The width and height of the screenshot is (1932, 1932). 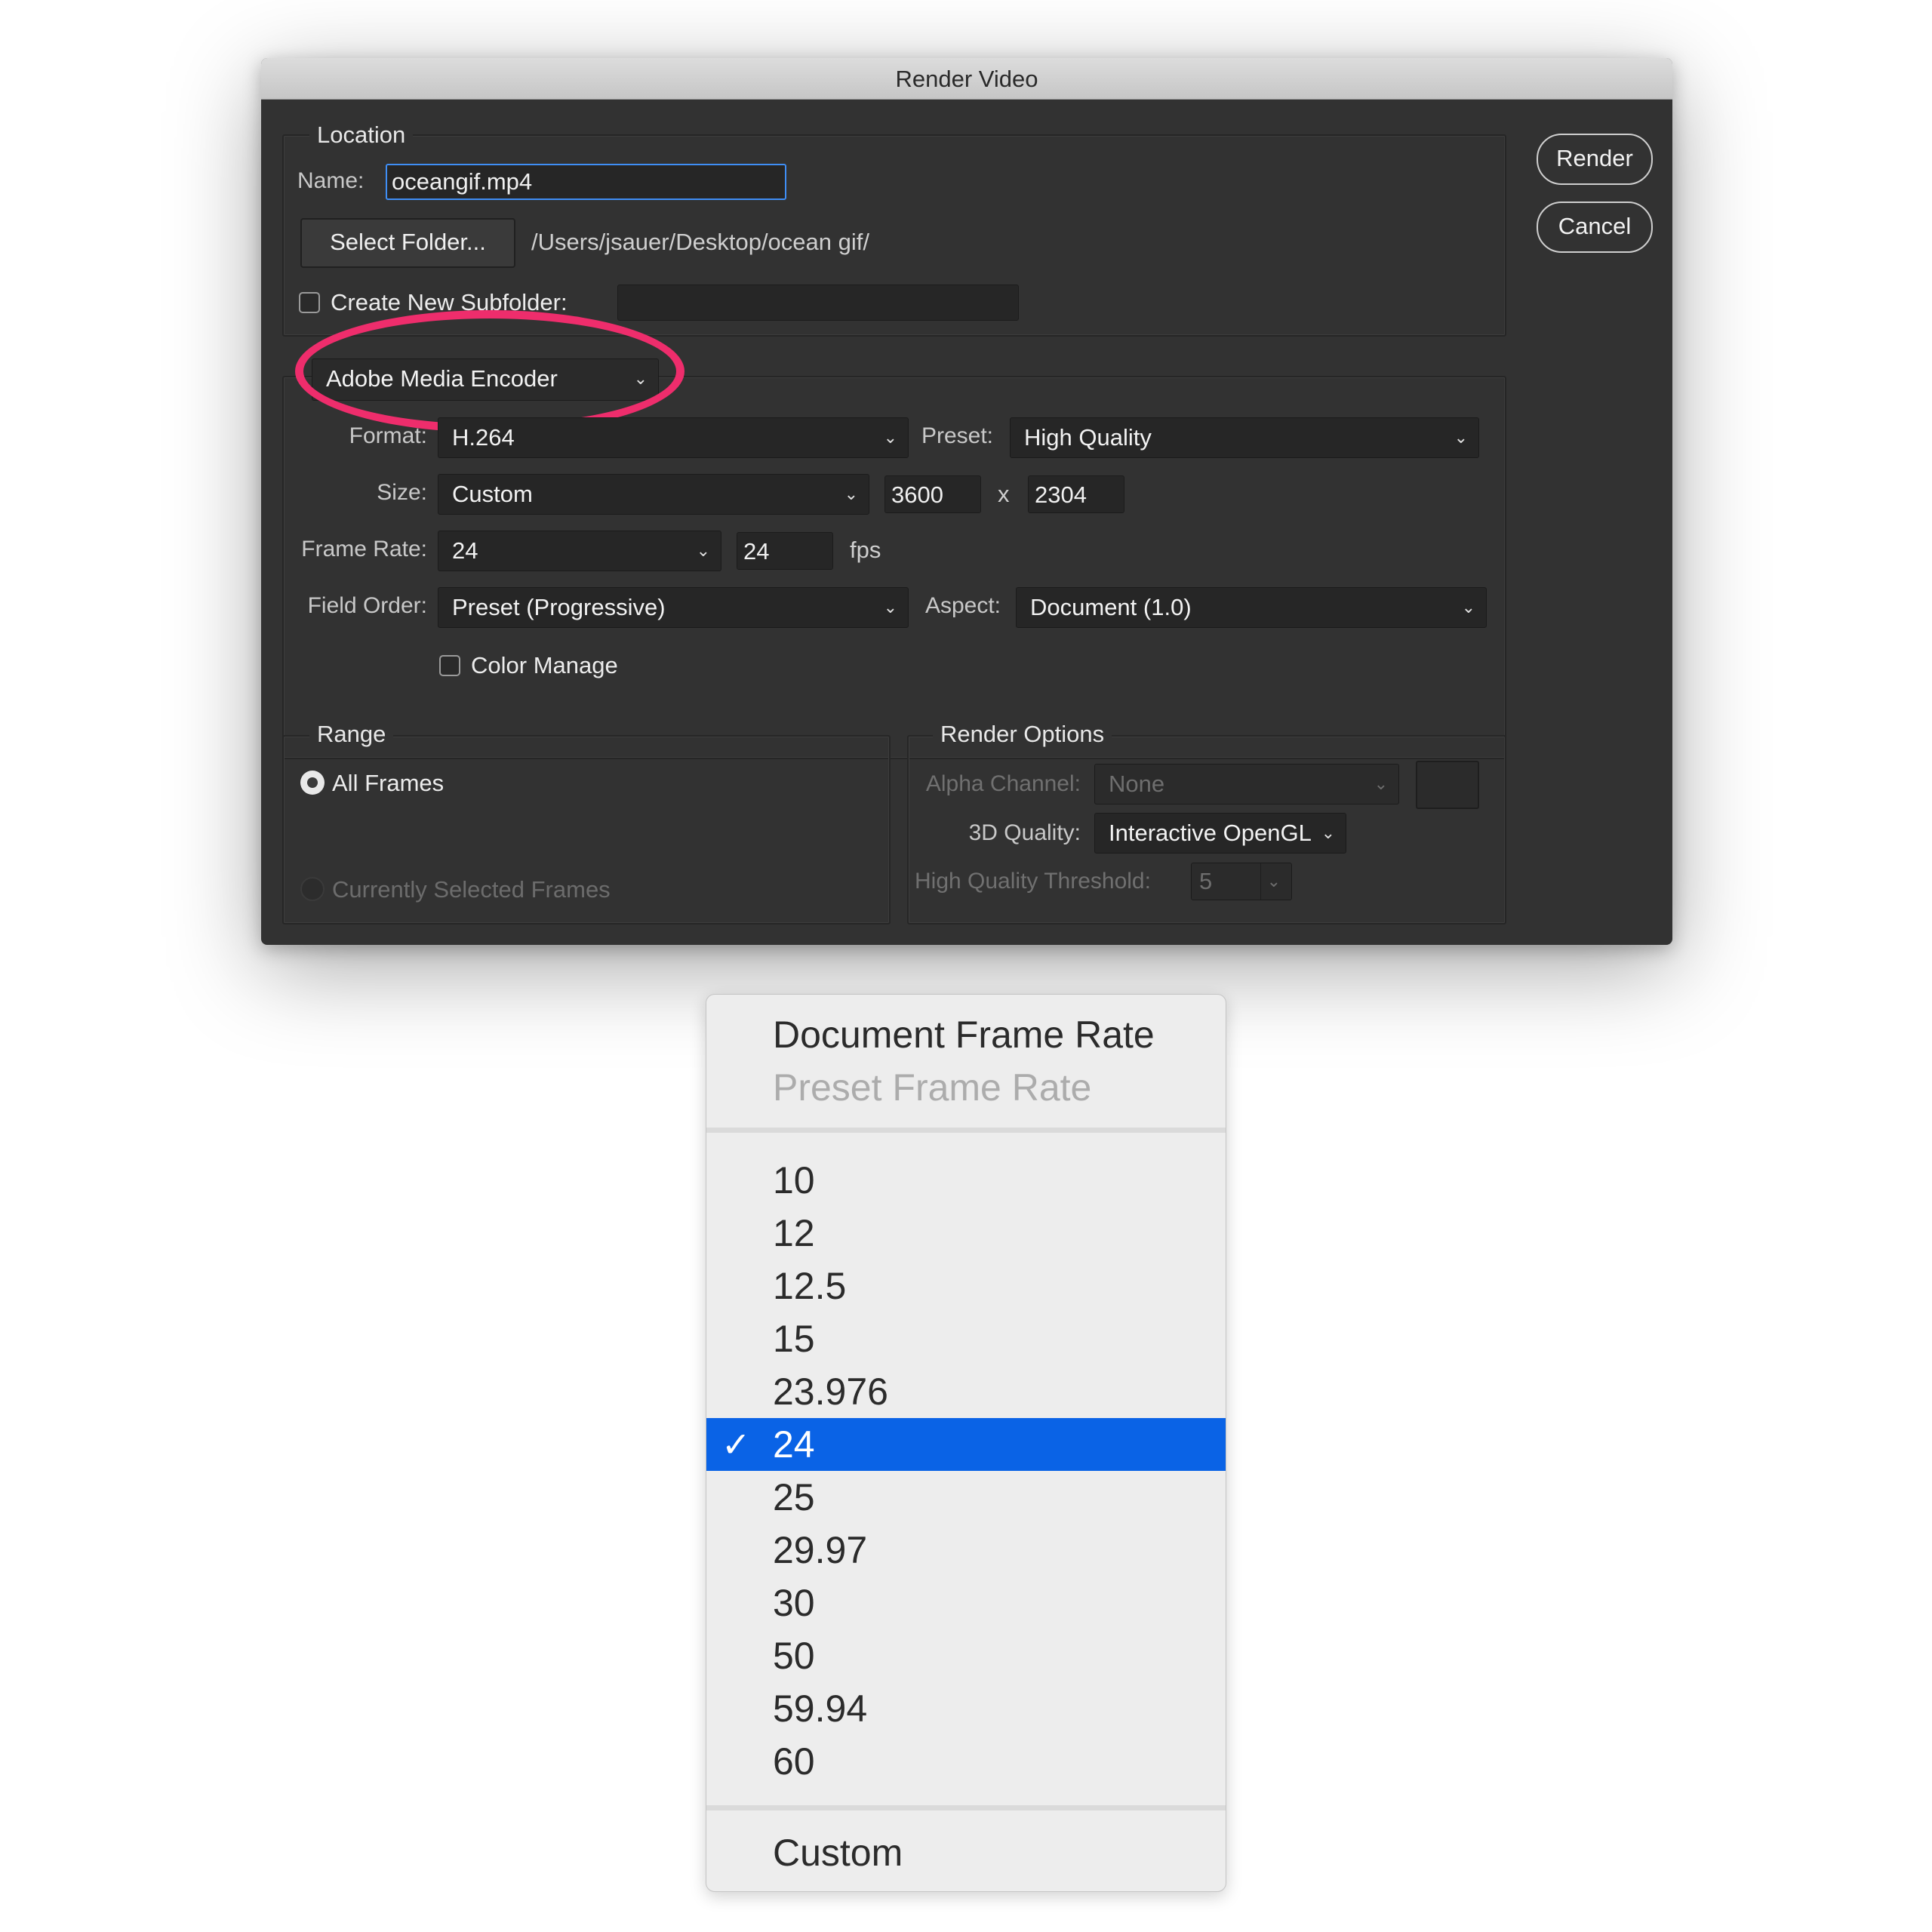 I want to click on field-order-dropdown: Preset (Progressive) ⌄, so click(x=673, y=607).